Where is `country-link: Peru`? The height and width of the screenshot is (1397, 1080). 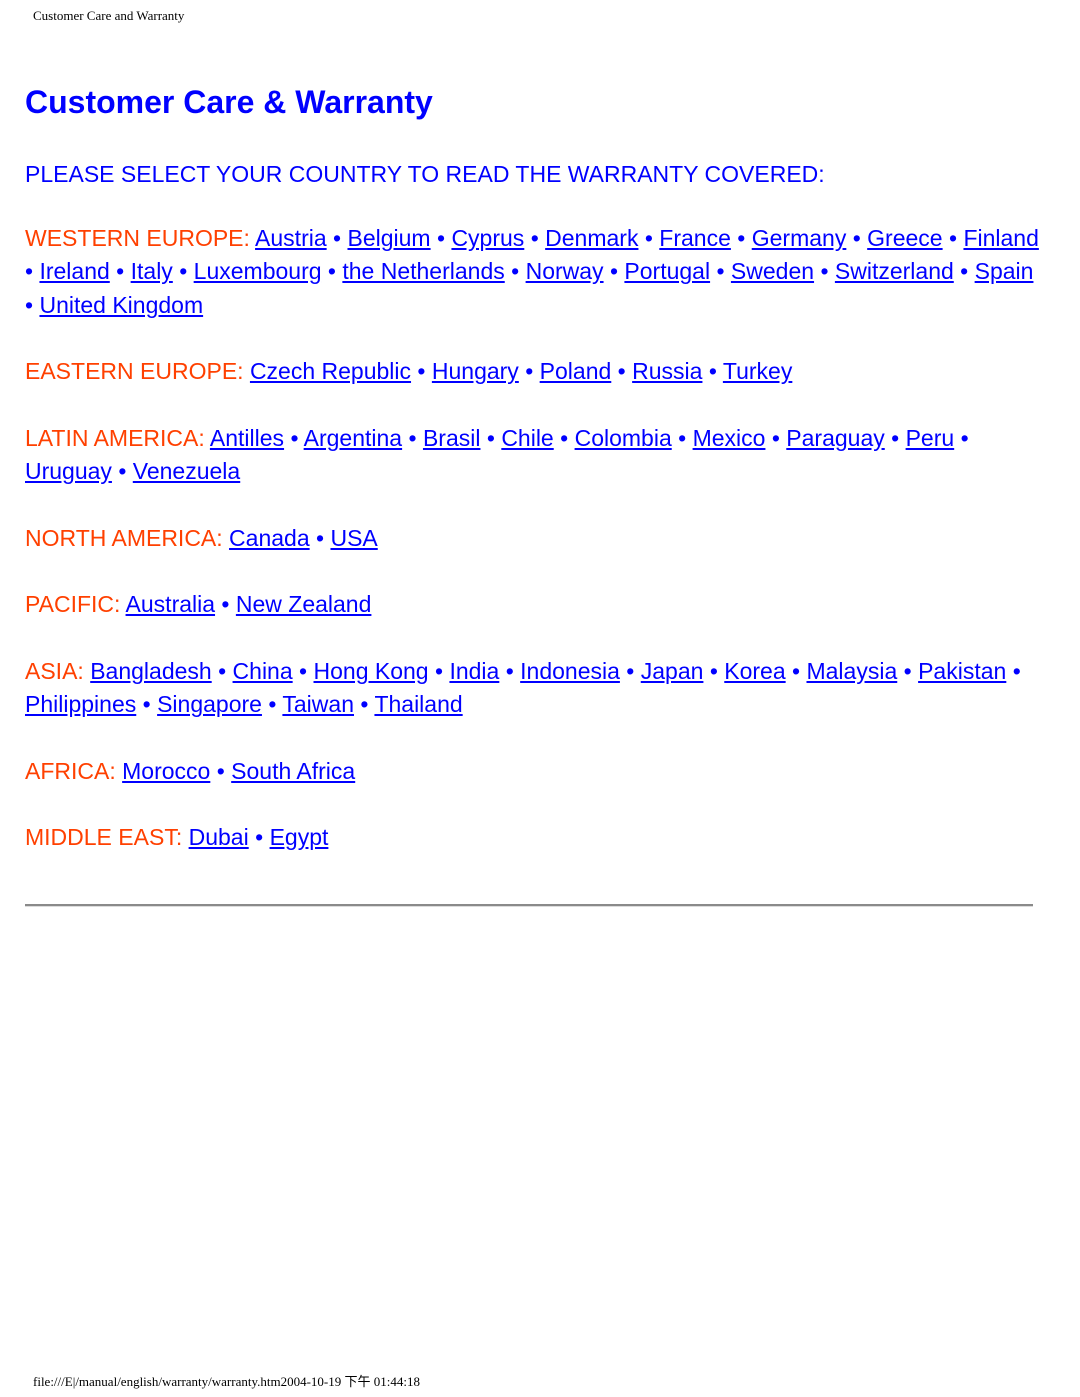 country-link: Peru is located at coordinates (930, 438).